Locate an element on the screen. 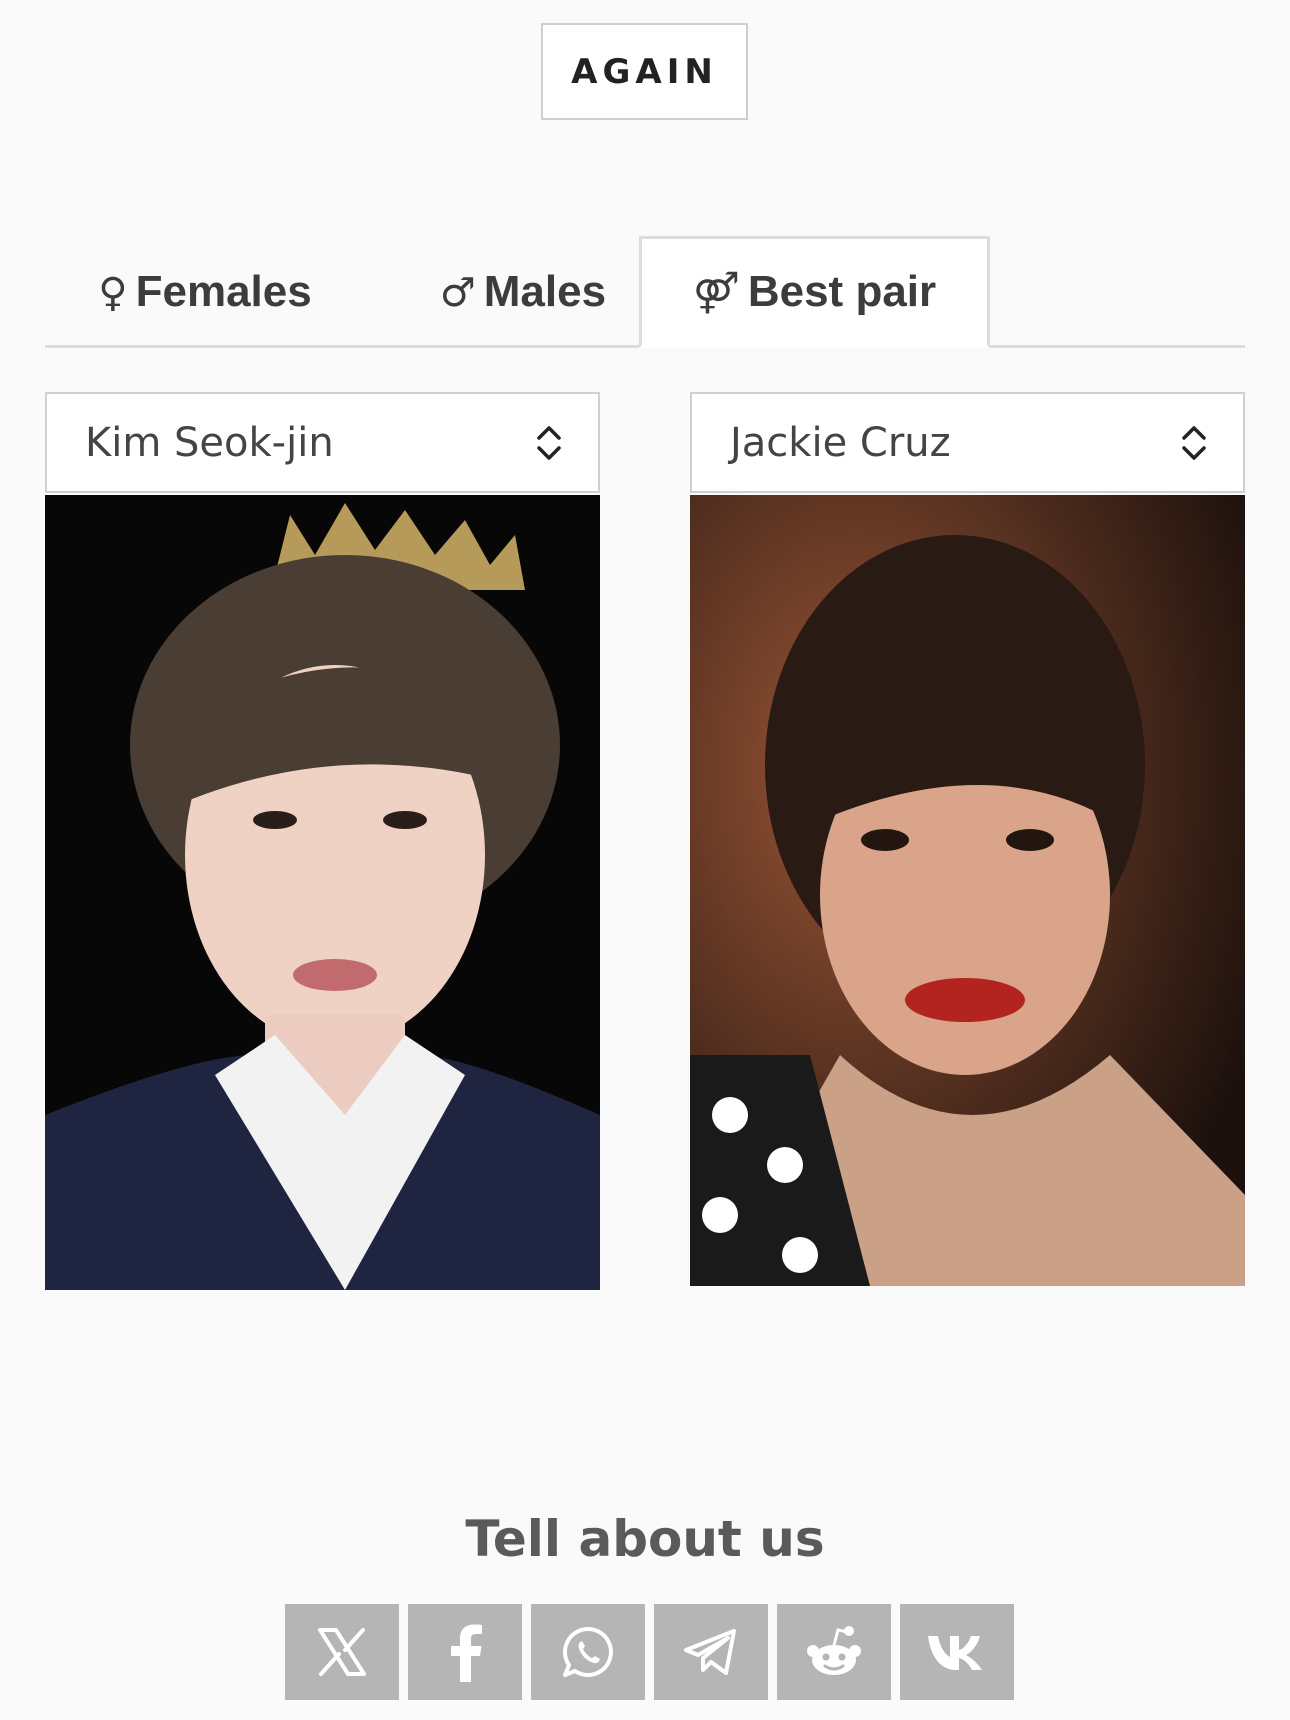  share-title: Tell about us is located at coordinates (645, 1539).